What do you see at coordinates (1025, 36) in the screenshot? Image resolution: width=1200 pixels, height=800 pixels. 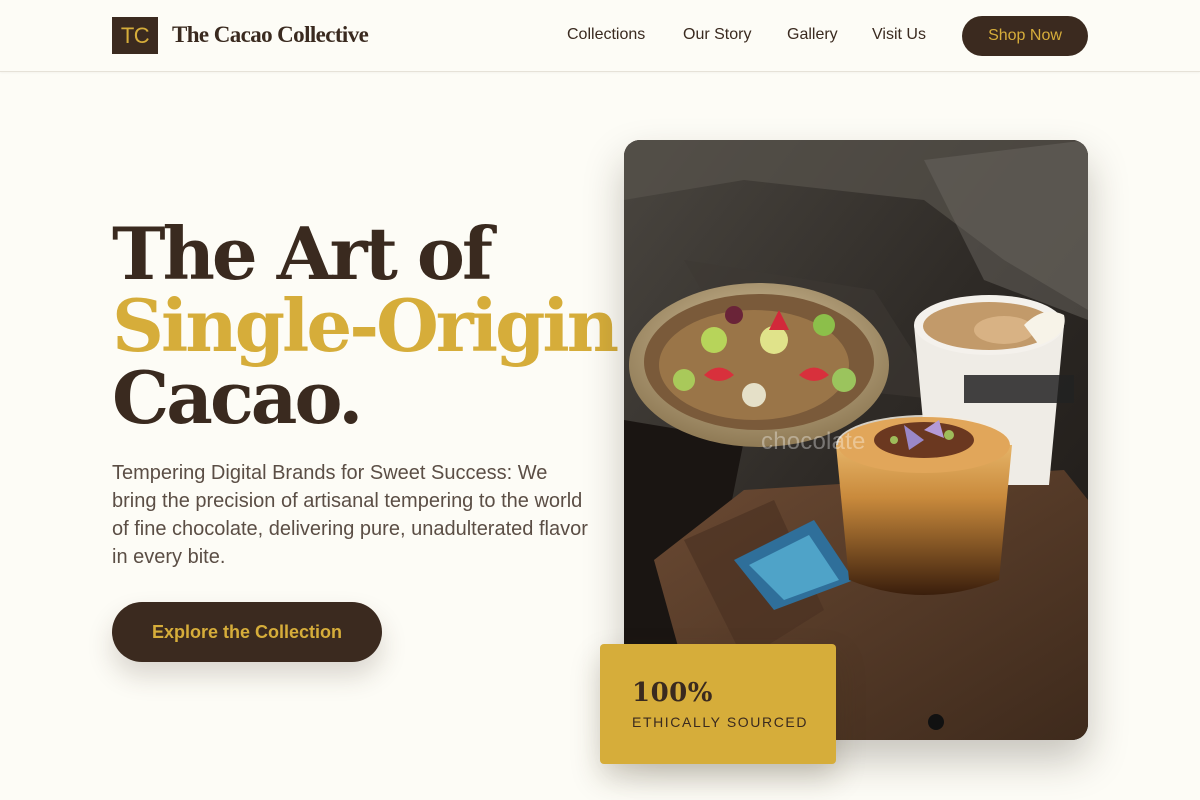 I see `shop-now-button: Shop Now` at bounding box center [1025, 36].